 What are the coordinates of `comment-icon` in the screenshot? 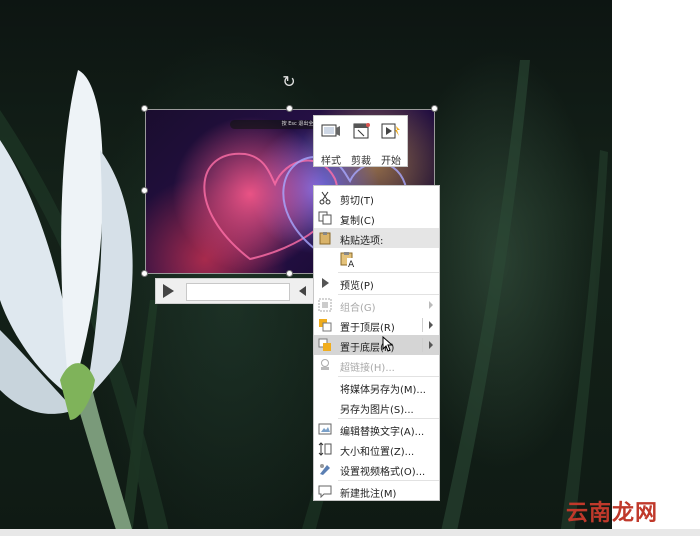 It's located at (325, 491).